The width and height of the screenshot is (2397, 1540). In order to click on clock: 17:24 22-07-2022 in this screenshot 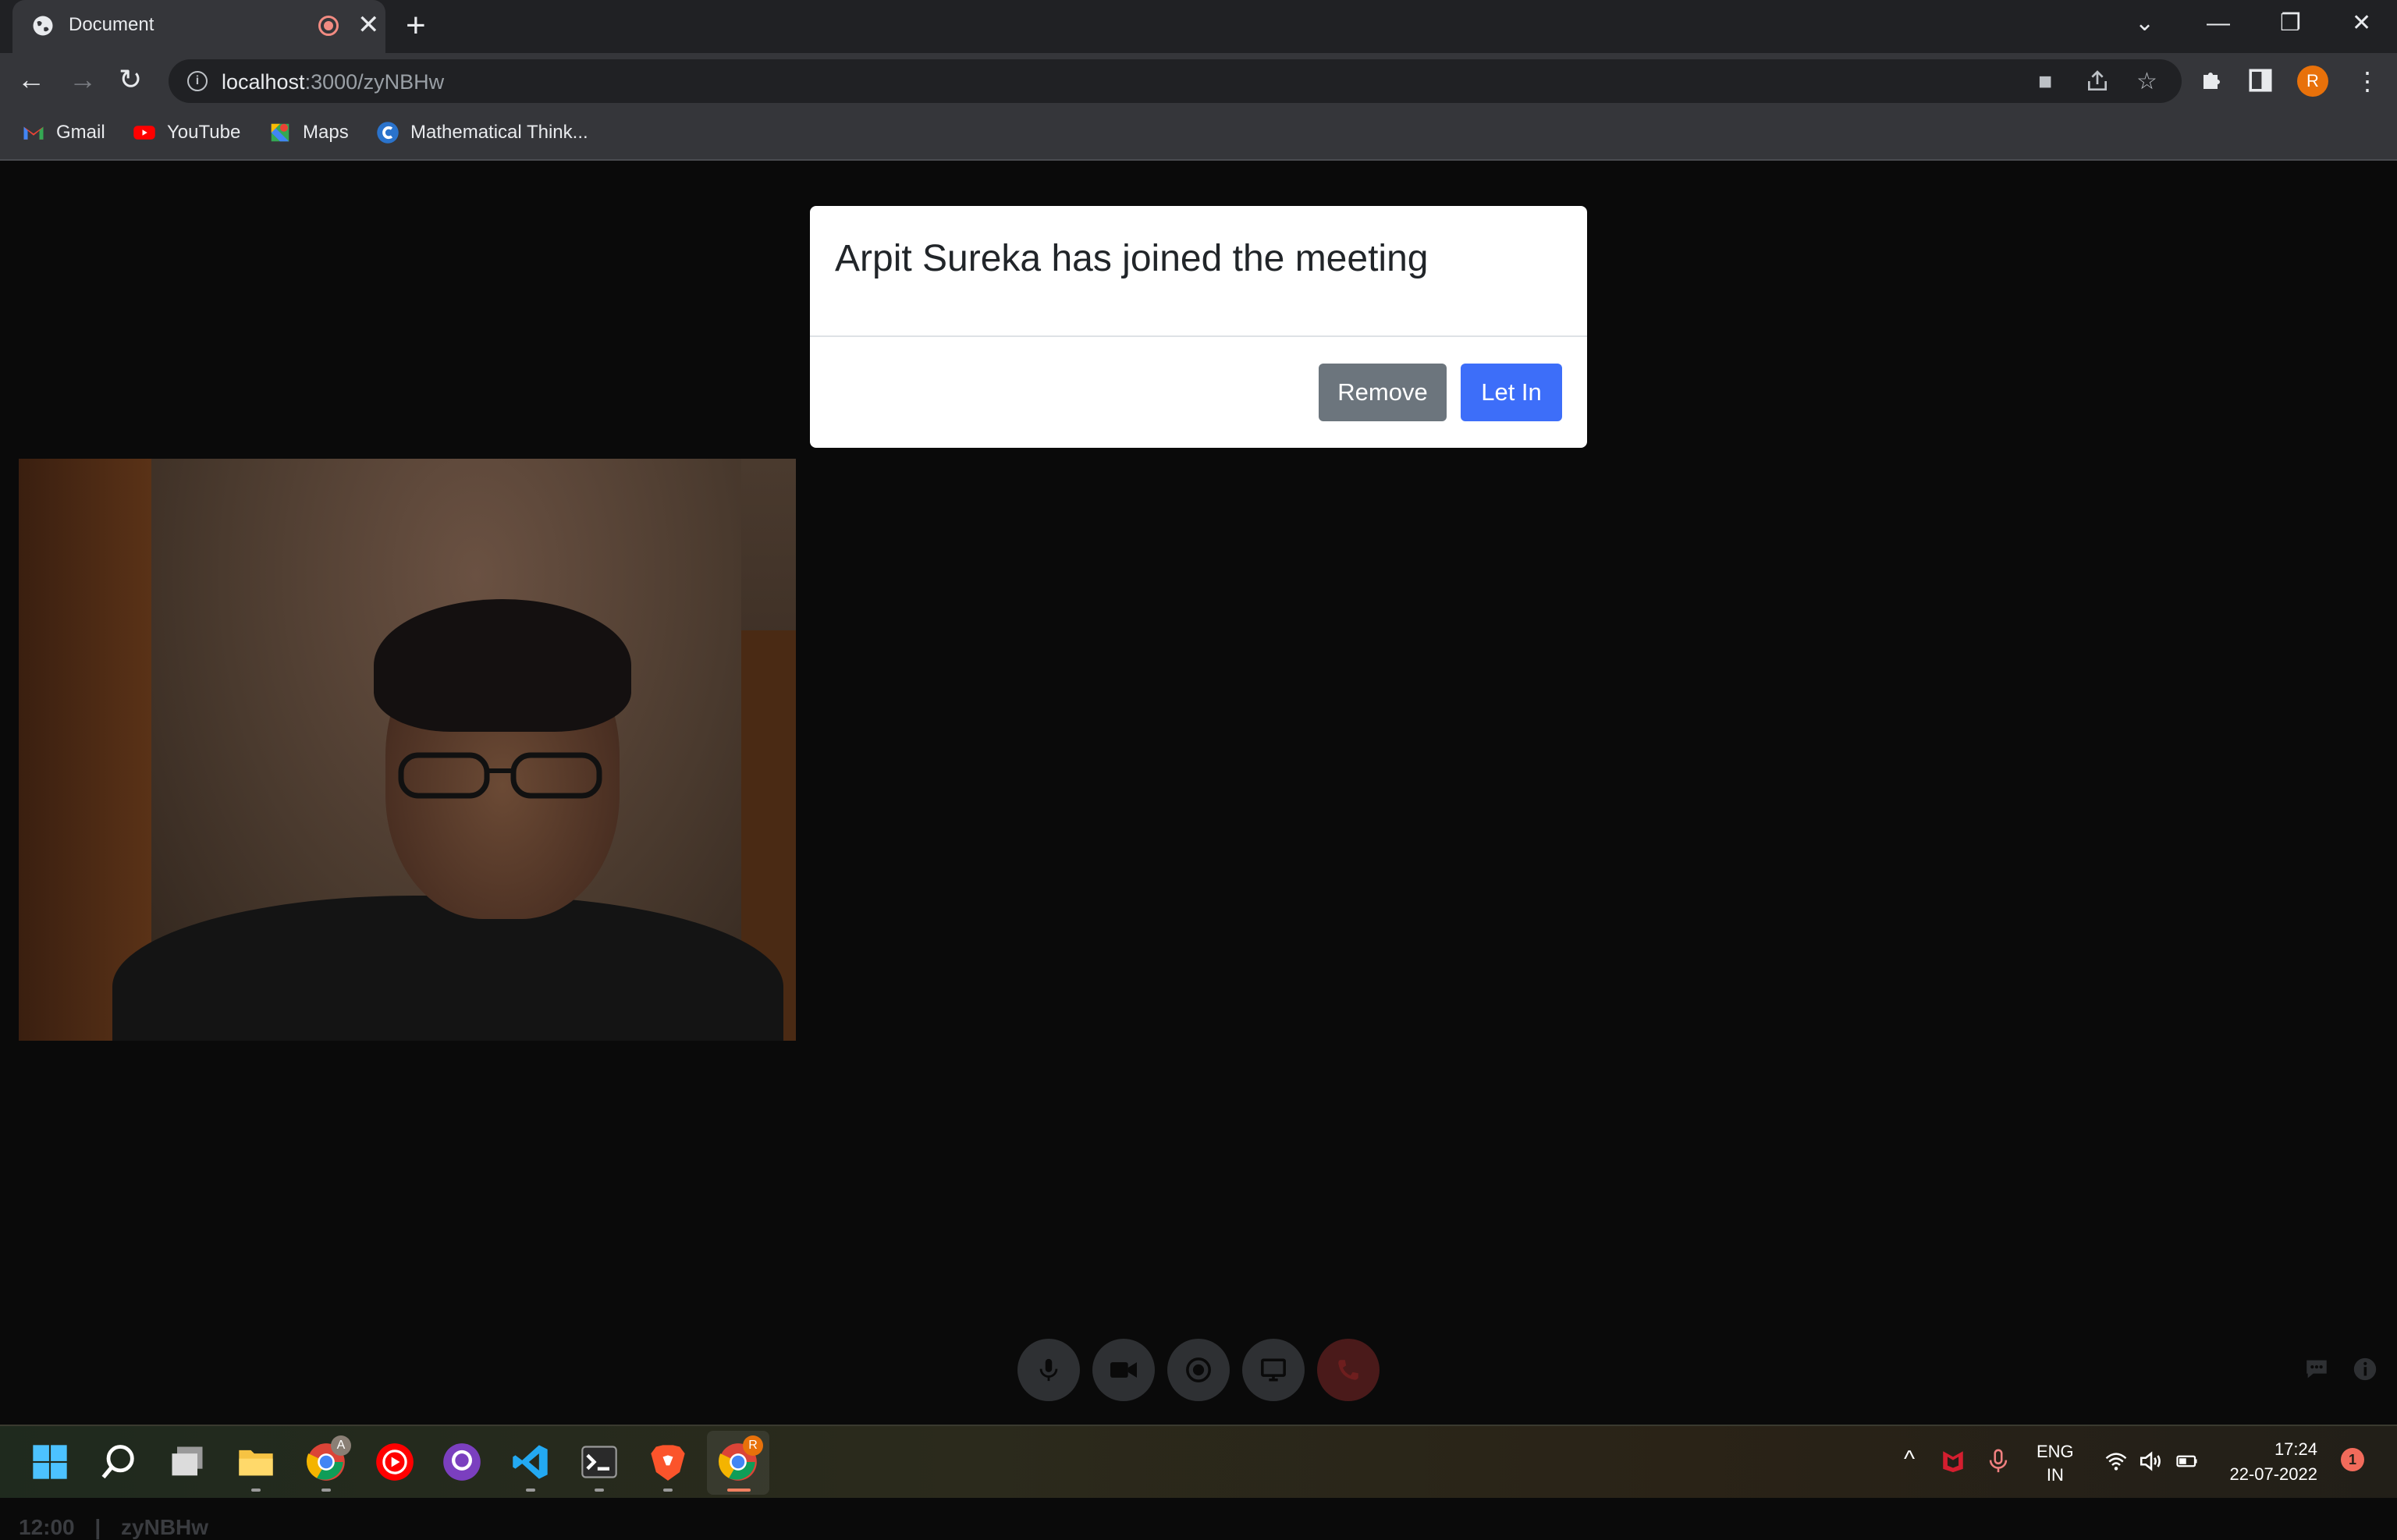, I will do `click(2270, 1462)`.